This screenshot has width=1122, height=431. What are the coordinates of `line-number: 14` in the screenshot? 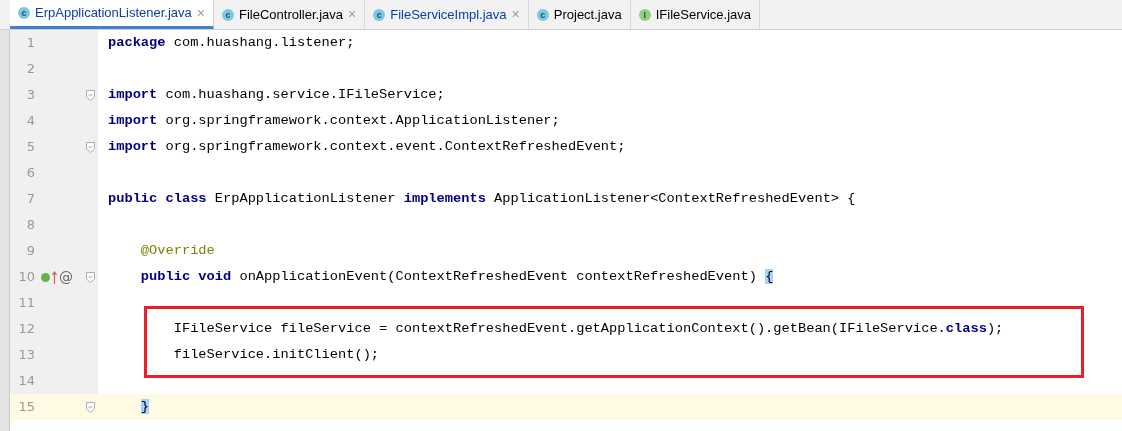 It's located at (26, 381).